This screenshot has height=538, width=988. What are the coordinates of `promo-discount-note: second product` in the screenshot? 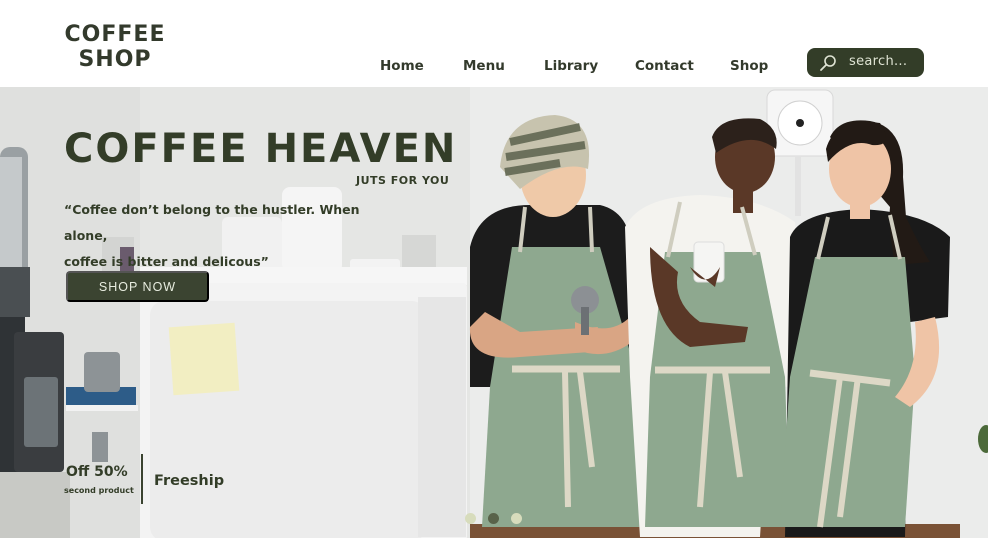 It's located at (99, 490).